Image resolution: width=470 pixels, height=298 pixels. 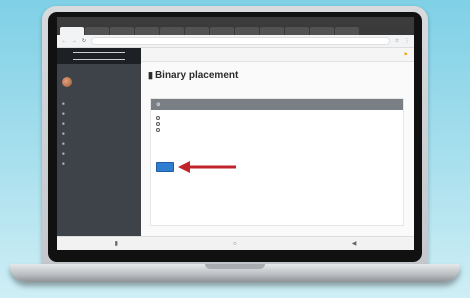 What do you see at coordinates (150, 75) in the screenshot?
I see `page-icon: ▮` at bounding box center [150, 75].